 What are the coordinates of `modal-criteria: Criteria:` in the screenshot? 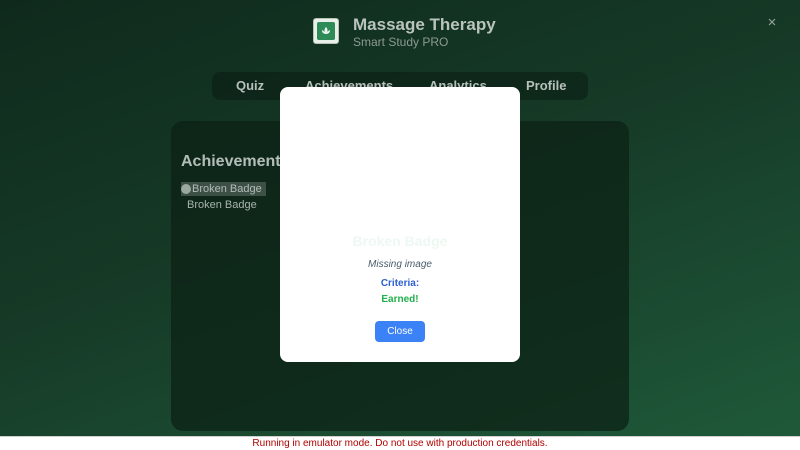 It's located at (400, 283).